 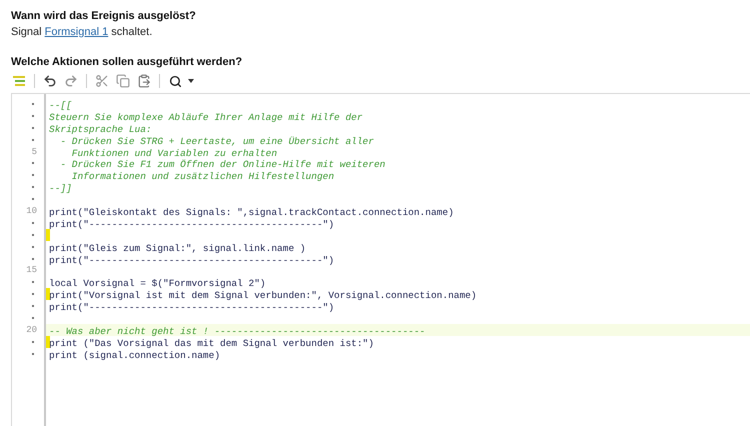 What do you see at coordinates (60, 105) in the screenshot?
I see `code-comment: --[[` at bounding box center [60, 105].